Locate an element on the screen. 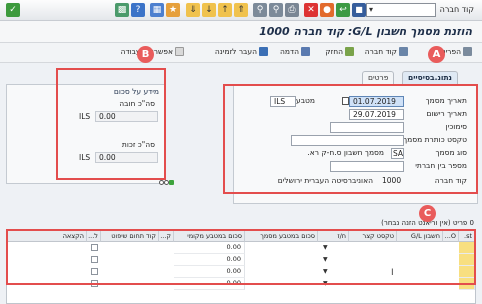 The height and width of the screenshot is (304, 482). tab-details: פרטים is located at coordinates (378, 77).